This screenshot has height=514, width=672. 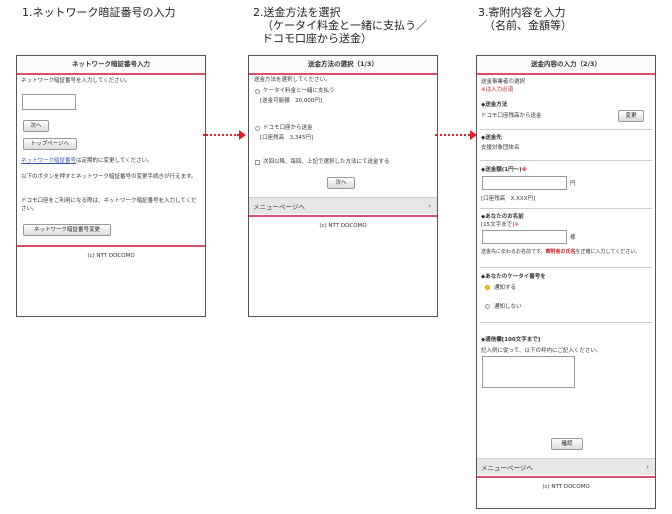 I want to click on screen1-header: ネットワーク暗証番号入力, so click(x=111, y=65).